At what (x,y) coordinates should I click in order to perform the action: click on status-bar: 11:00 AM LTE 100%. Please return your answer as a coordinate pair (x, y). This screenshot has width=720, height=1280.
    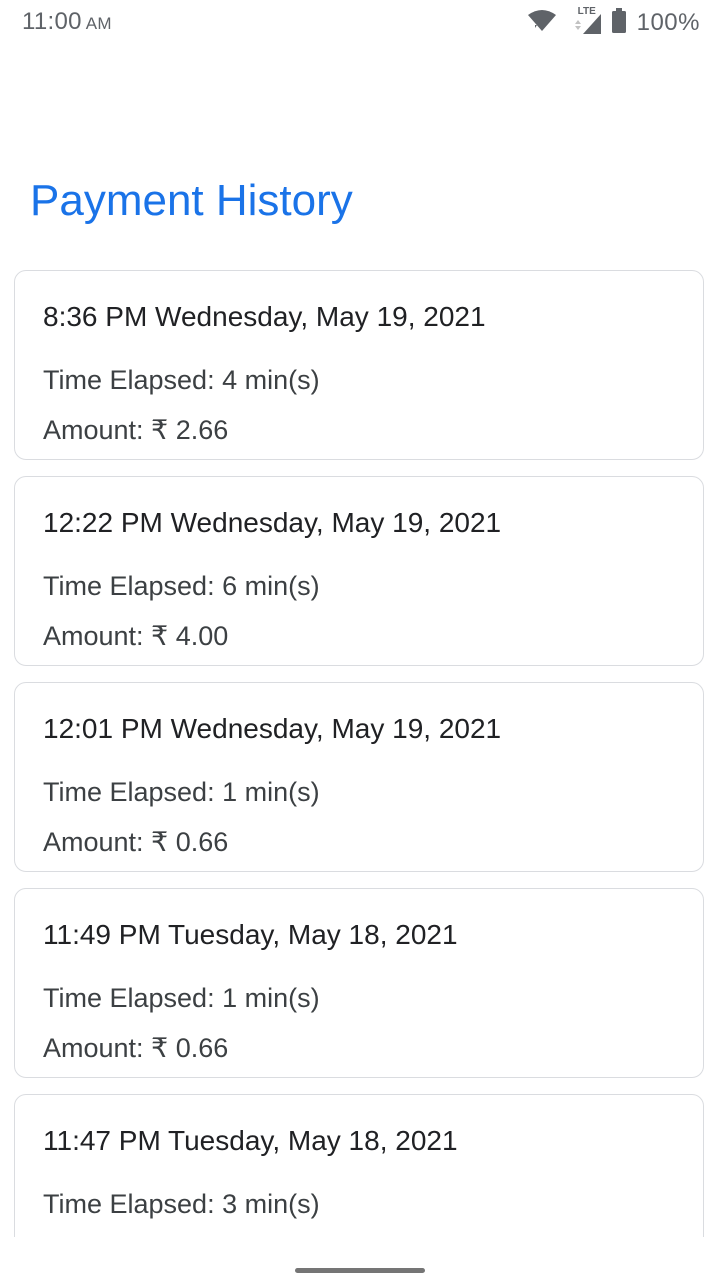
    Looking at the image, I should click on (360, 24).